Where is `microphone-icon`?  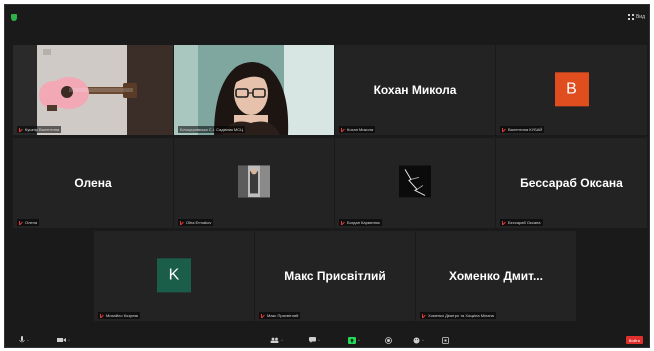 microphone-icon is located at coordinates (22, 339).